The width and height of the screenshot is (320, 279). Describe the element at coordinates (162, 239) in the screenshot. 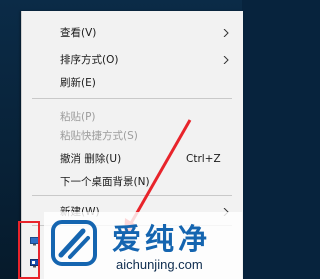

I see `watermark-title: 爱纯净` at that location.